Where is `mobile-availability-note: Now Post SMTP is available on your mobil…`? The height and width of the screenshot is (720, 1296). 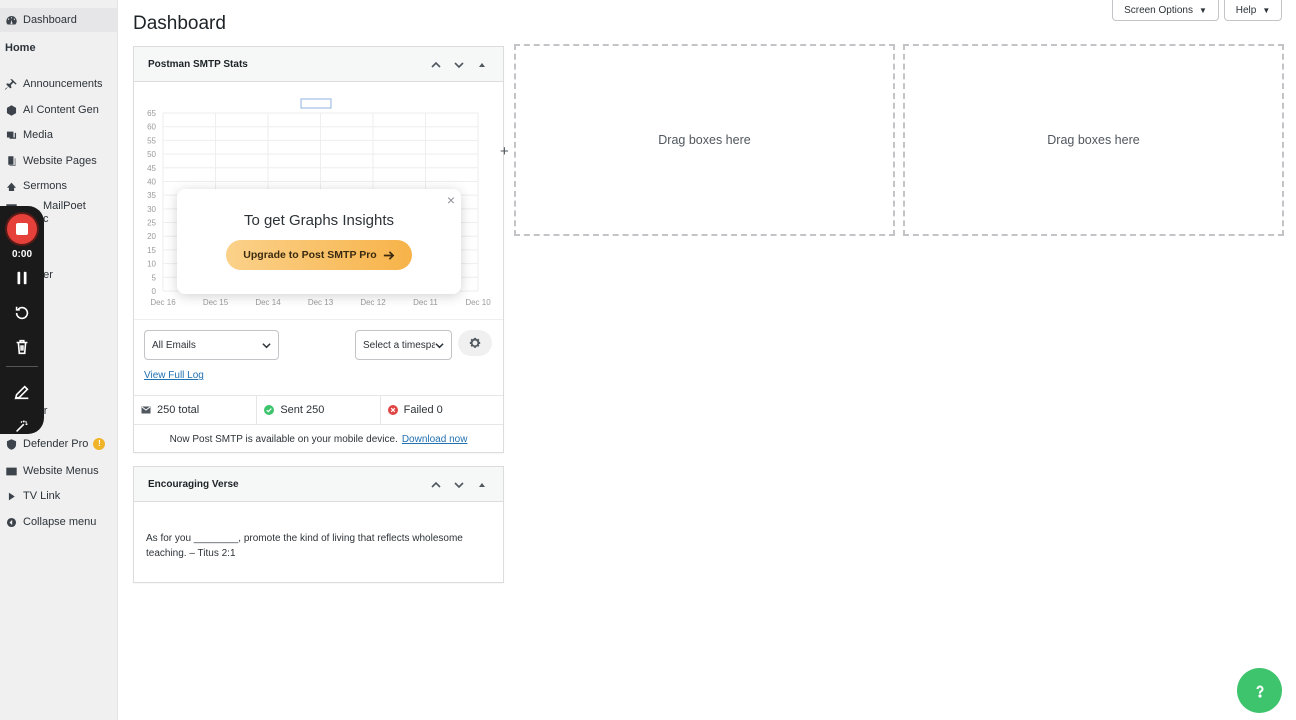
mobile-availability-note: Now Post SMTP is available on your mobil… is located at coordinates (318, 439).